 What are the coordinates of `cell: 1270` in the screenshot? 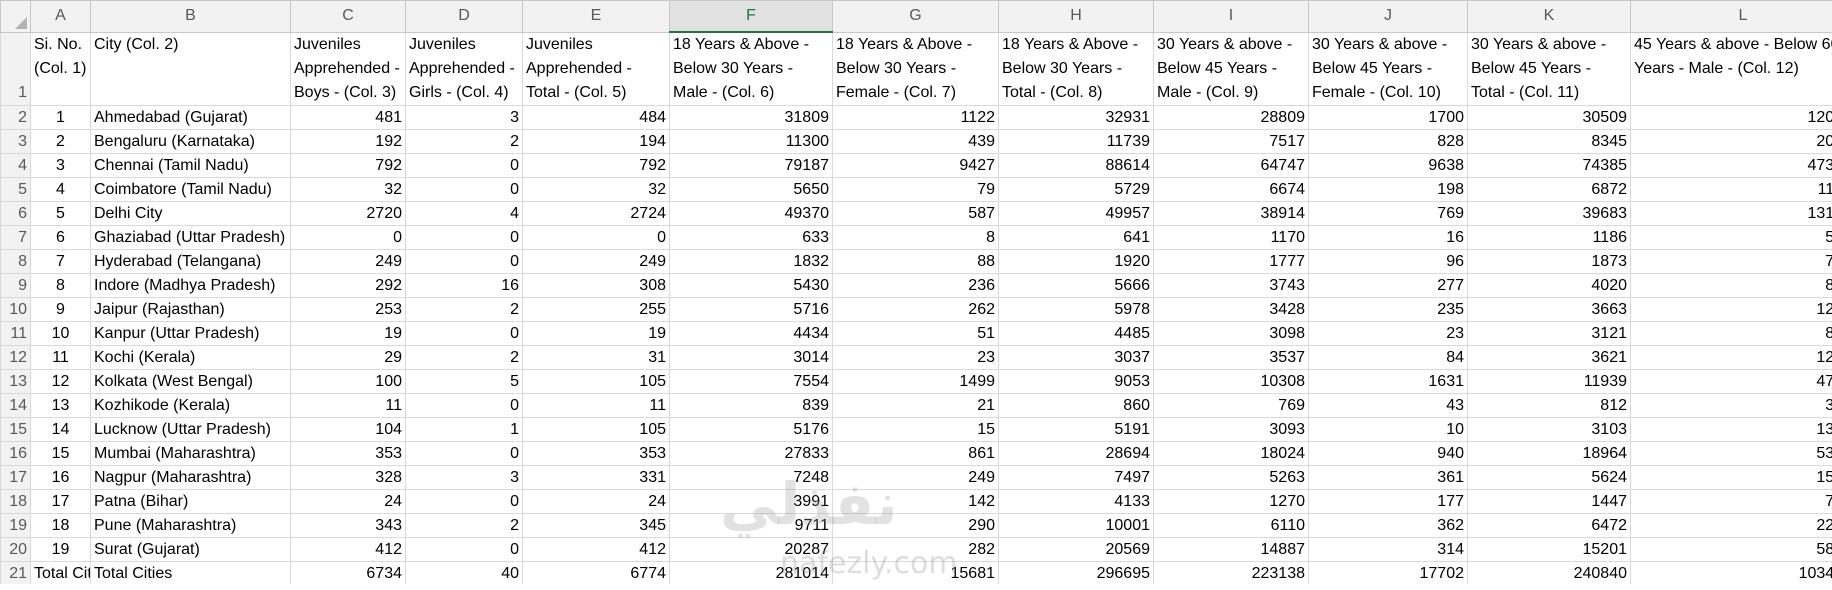 It's located at (1231, 502).